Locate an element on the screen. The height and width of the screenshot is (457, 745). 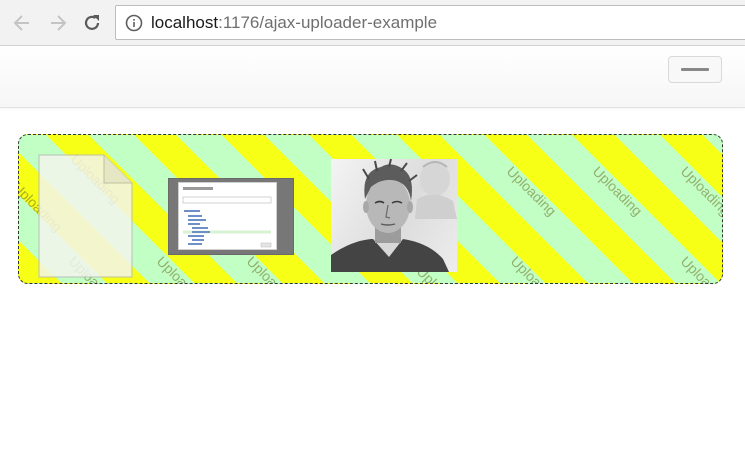
url-path: :1176/ajax-uploader-example is located at coordinates (328, 22).